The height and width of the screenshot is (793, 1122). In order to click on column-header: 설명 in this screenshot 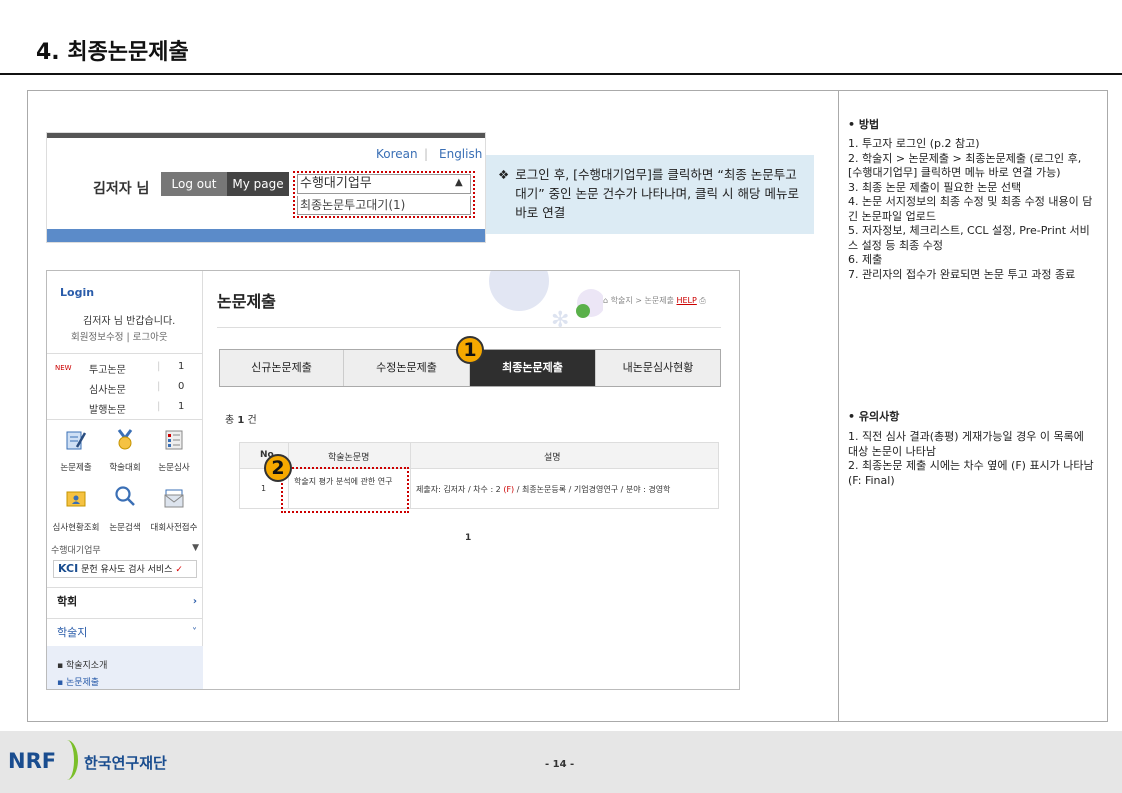, I will do `click(552, 458)`.